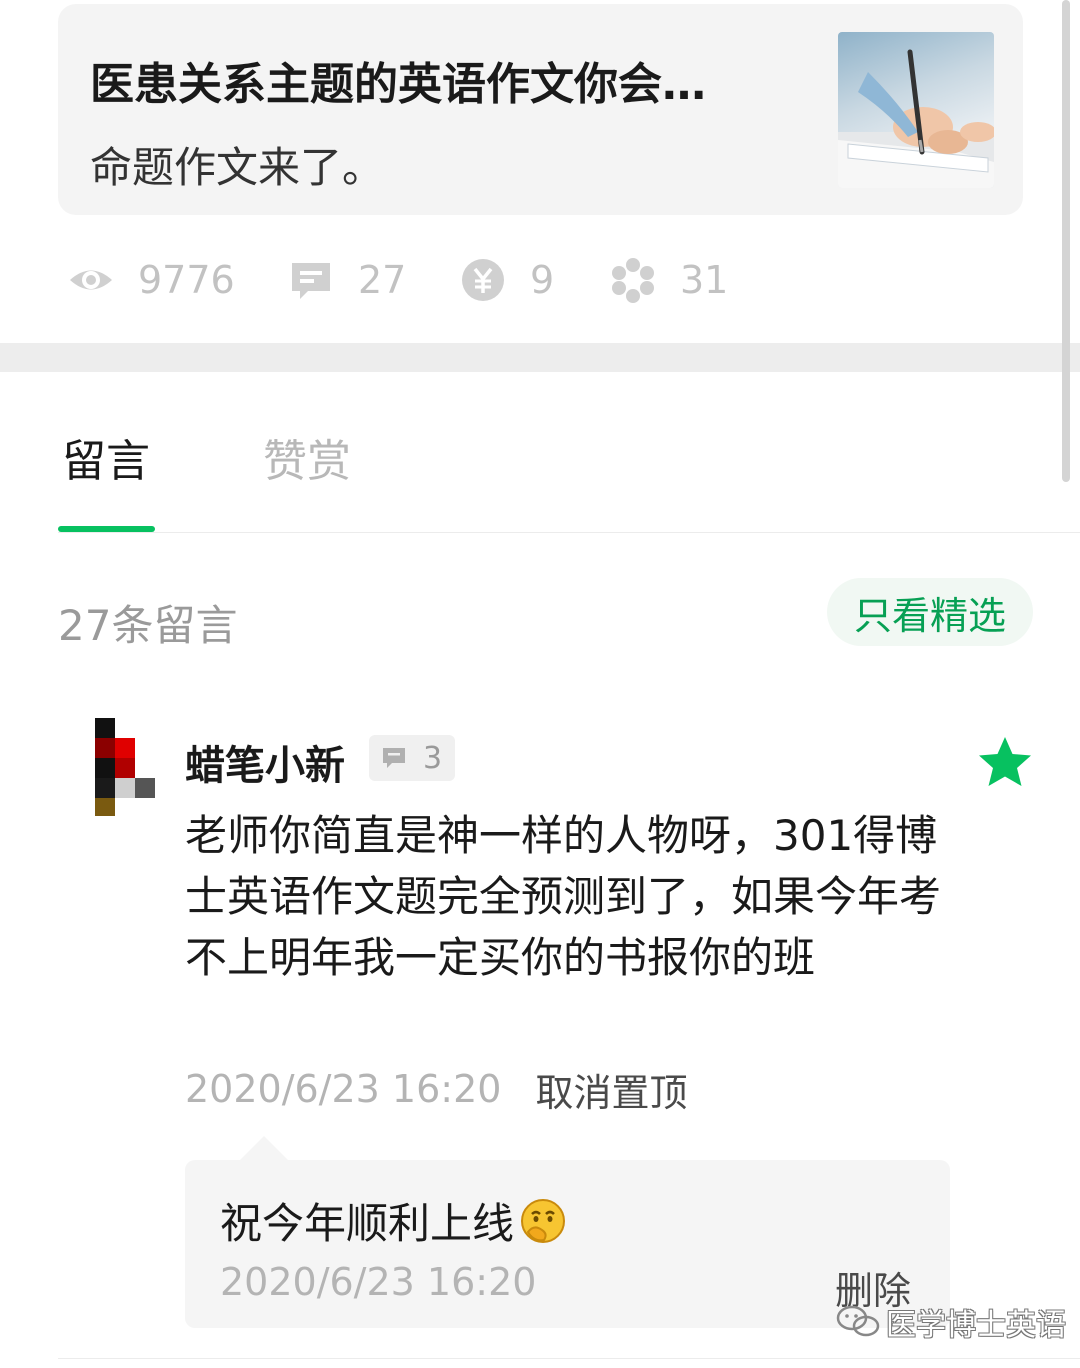 The height and width of the screenshot is (1368, 1080). Describe the element at coordinates (858, 1321) in the screenshot. I see `wechat-icon` at that location.